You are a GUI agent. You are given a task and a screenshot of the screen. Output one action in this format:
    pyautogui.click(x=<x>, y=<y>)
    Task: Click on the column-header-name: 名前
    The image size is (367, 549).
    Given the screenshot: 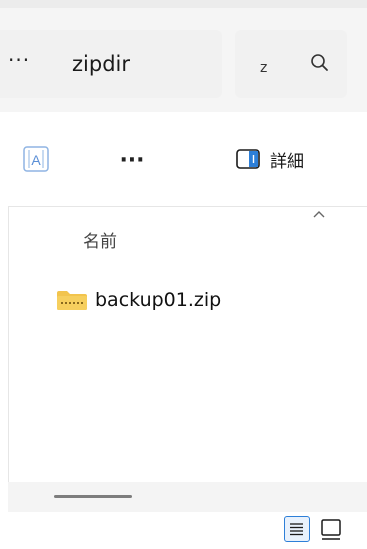 What is the action you would take?
    pyautogui.click(x=100, y=239)
    